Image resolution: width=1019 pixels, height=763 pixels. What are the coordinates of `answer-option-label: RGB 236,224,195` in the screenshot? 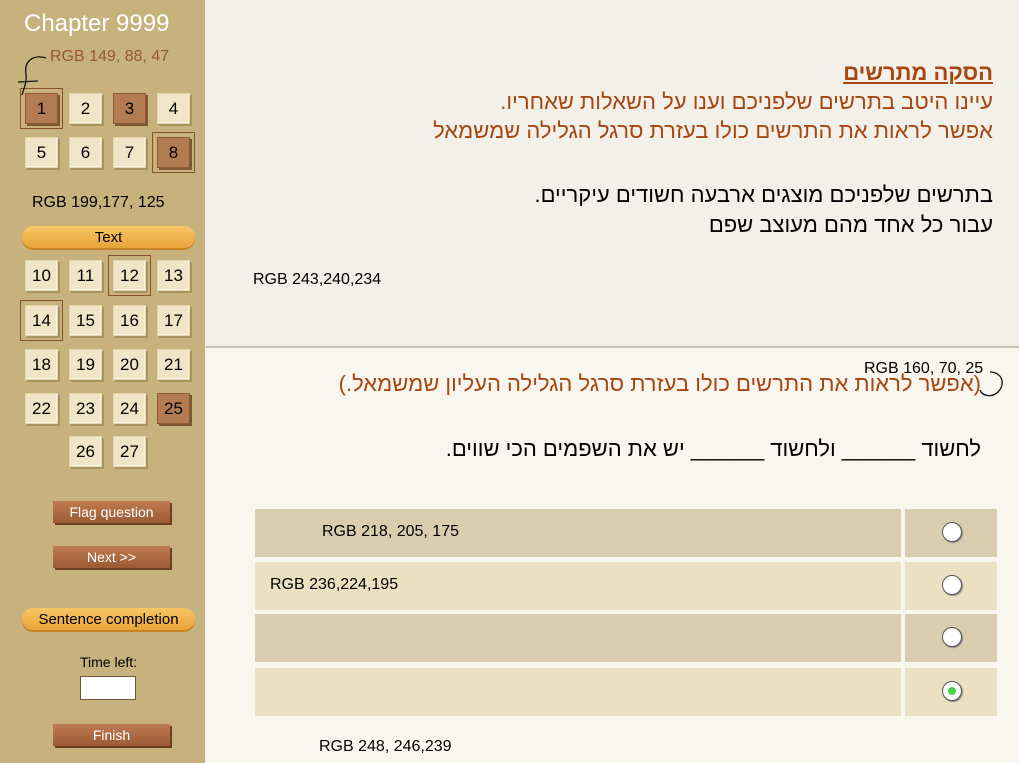 It's located at (334, 584).